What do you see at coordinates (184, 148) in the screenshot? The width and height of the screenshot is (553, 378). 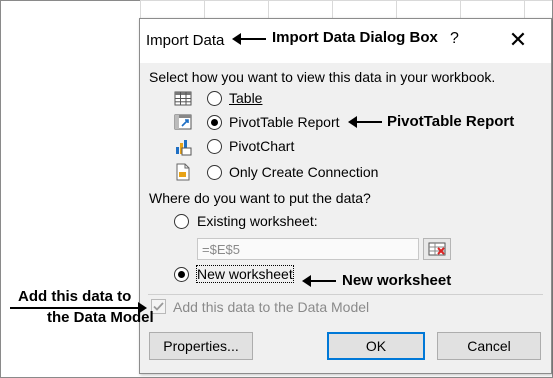 I see `pivotchart-icon` at bounding box center [184, 148].